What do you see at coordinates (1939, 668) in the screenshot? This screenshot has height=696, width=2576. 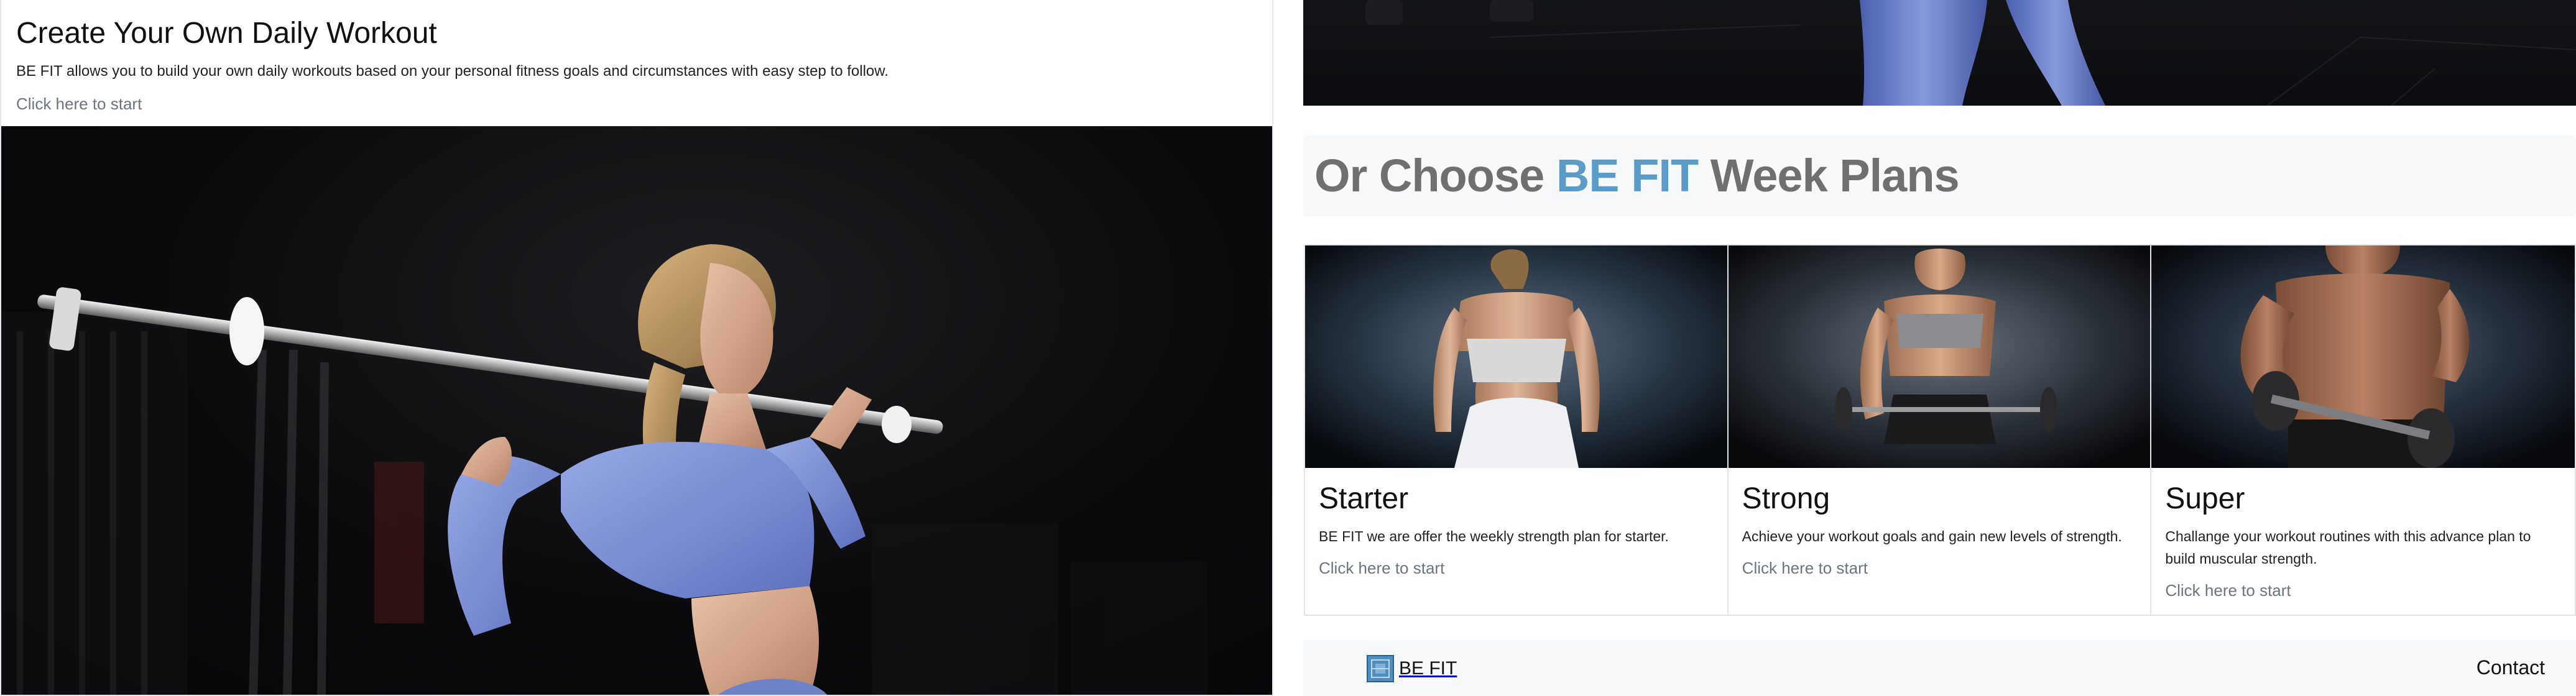 I see `footer-navbar: BE FIT Contact` at bounding box center [1939, 668].